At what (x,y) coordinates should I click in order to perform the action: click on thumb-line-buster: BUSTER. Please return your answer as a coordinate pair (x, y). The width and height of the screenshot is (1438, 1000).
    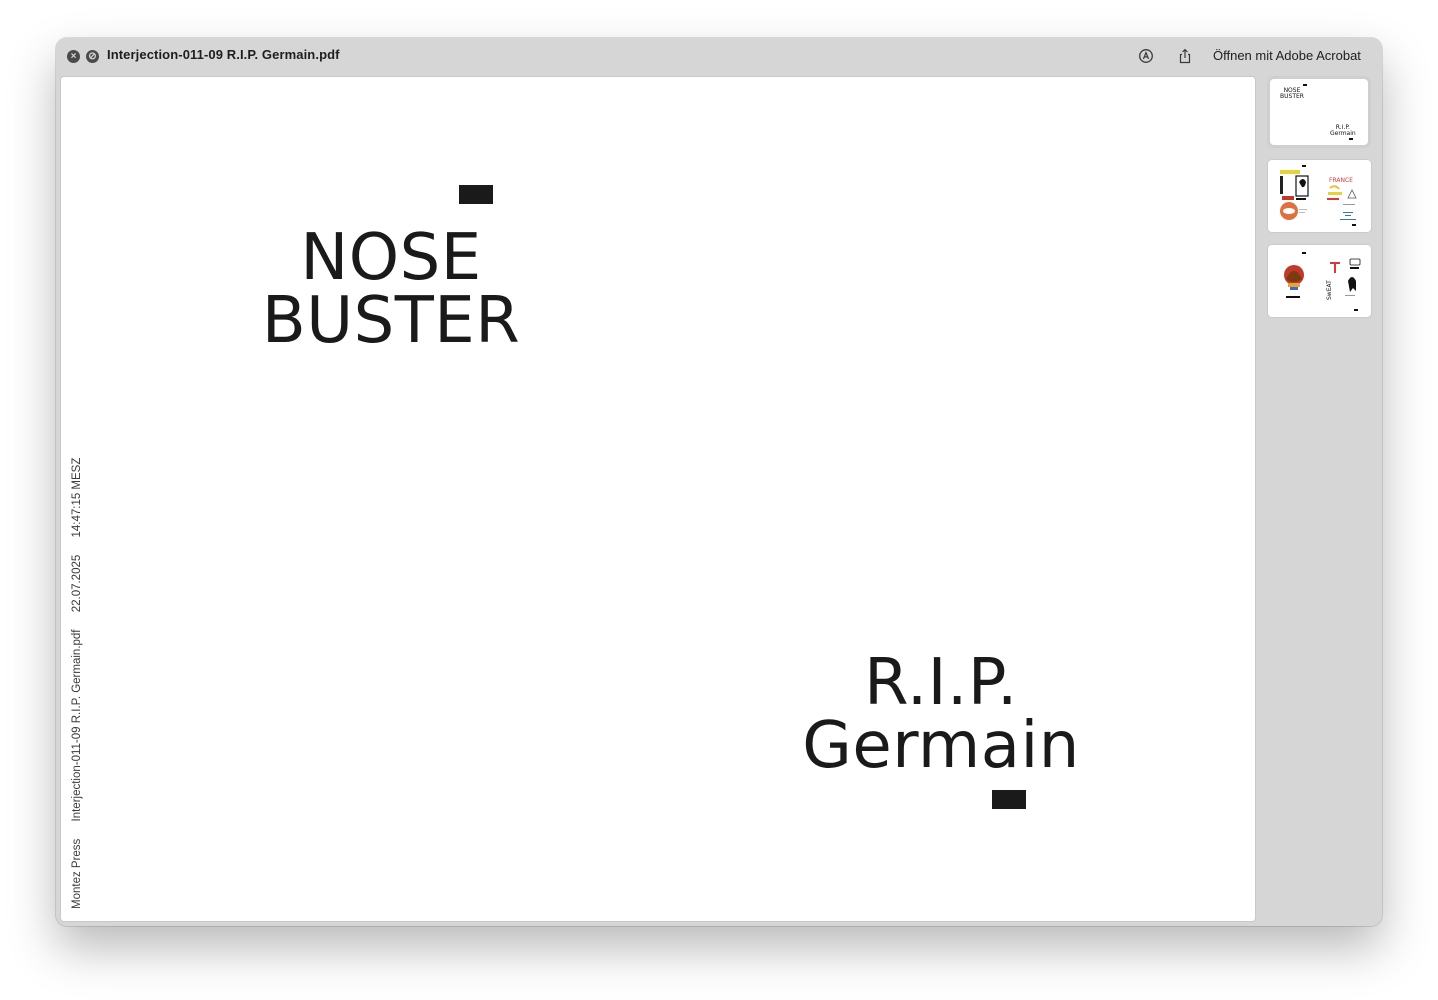
    Looking at the image, I should click on (1292, 96).